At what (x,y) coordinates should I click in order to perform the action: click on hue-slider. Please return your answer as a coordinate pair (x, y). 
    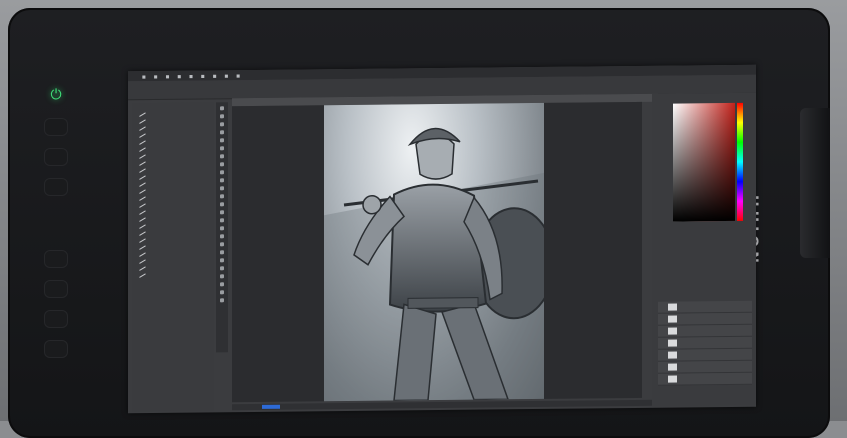
    Looking at the image, I should click on (740, 161).